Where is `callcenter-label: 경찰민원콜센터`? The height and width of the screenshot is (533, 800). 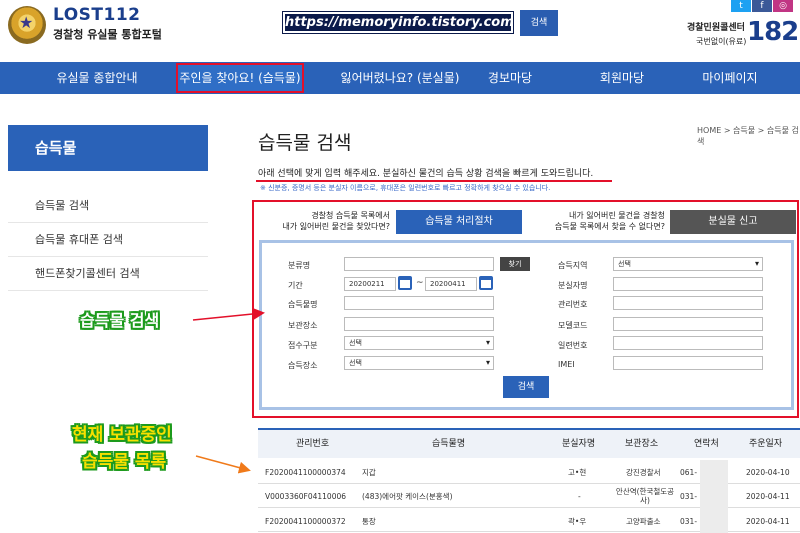 callcenter-label: 경찰민원콜센터 is located at coordinates (716, 28).